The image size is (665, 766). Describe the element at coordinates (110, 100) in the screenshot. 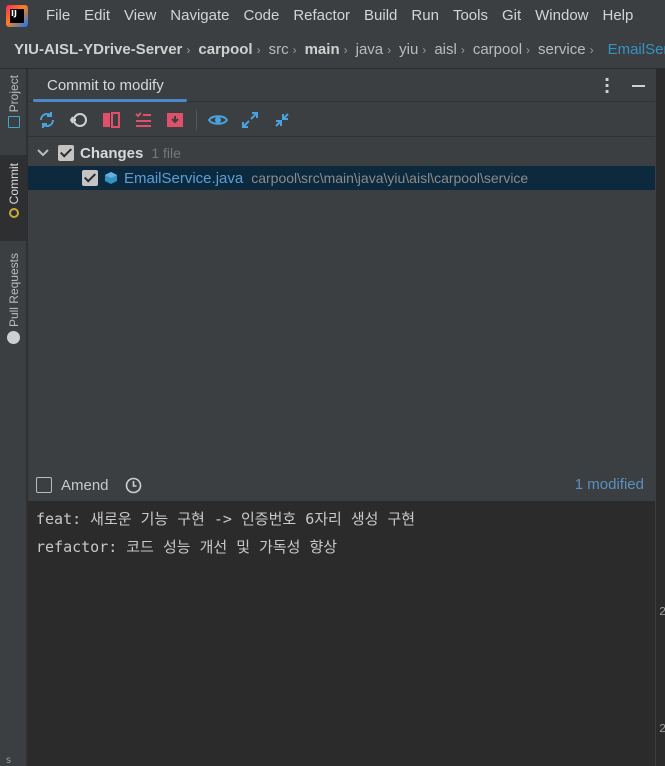

I see `tab-active-indicator` at that location.